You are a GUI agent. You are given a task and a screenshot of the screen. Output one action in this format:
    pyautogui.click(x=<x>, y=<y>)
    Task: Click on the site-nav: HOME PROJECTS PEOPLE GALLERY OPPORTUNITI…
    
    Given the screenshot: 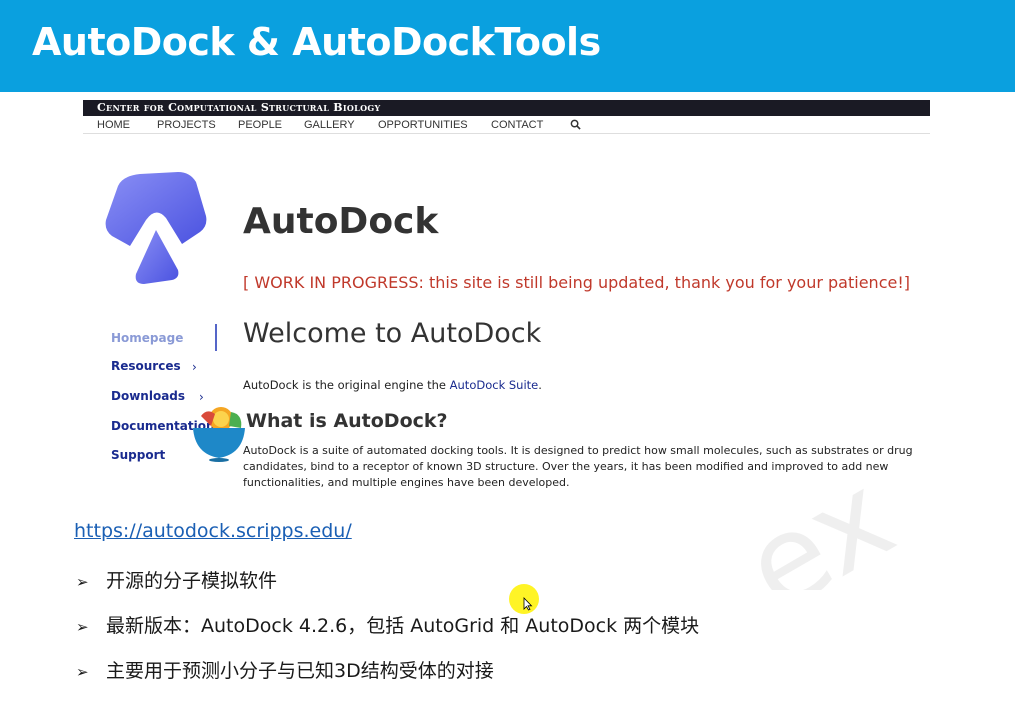 What is the action you would take?
    pyautogui.click(x=506, y=125)
    